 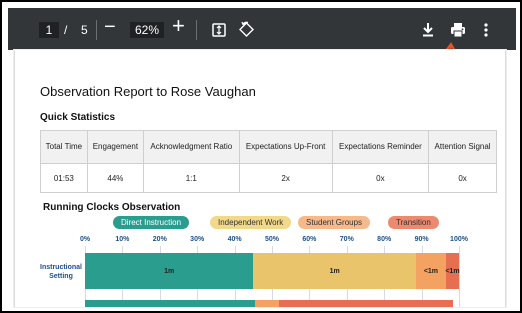 What do you see at coordinates (197, 239) in the screenshot?
I see `axis-tick-label: 30%` at bounding box center [197, 239].